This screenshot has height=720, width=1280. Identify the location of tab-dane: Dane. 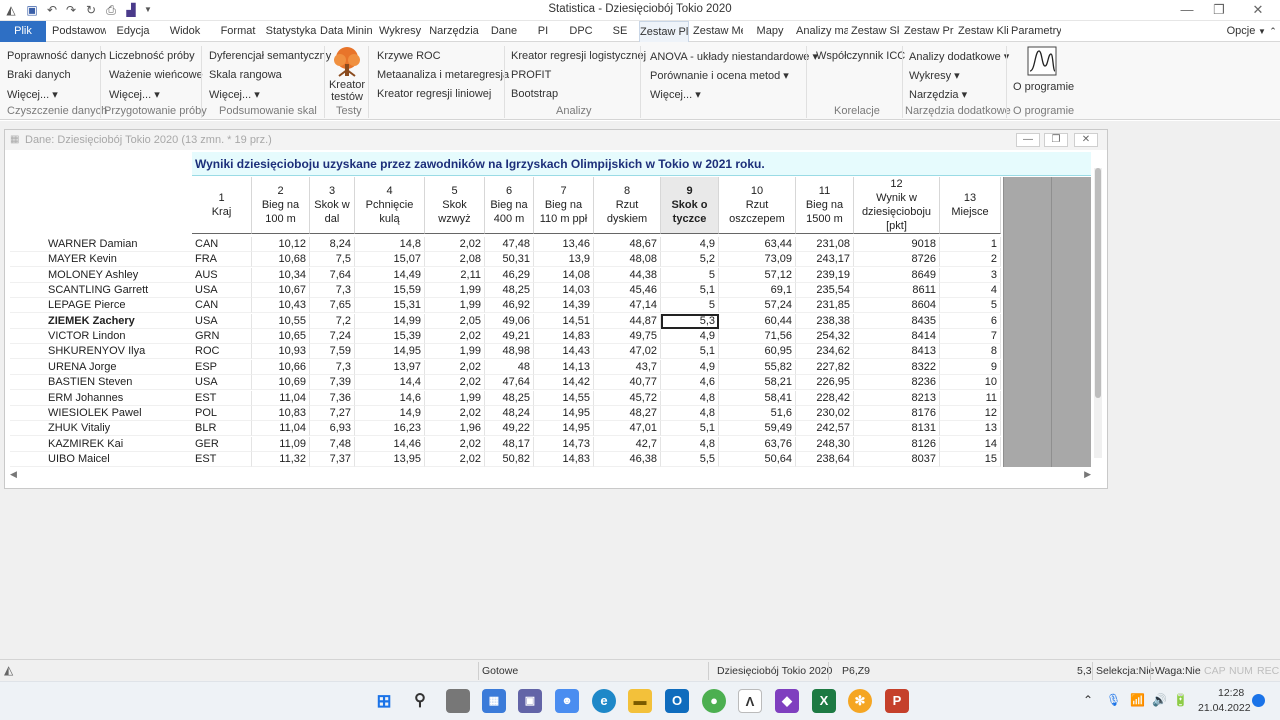
(504, 31).